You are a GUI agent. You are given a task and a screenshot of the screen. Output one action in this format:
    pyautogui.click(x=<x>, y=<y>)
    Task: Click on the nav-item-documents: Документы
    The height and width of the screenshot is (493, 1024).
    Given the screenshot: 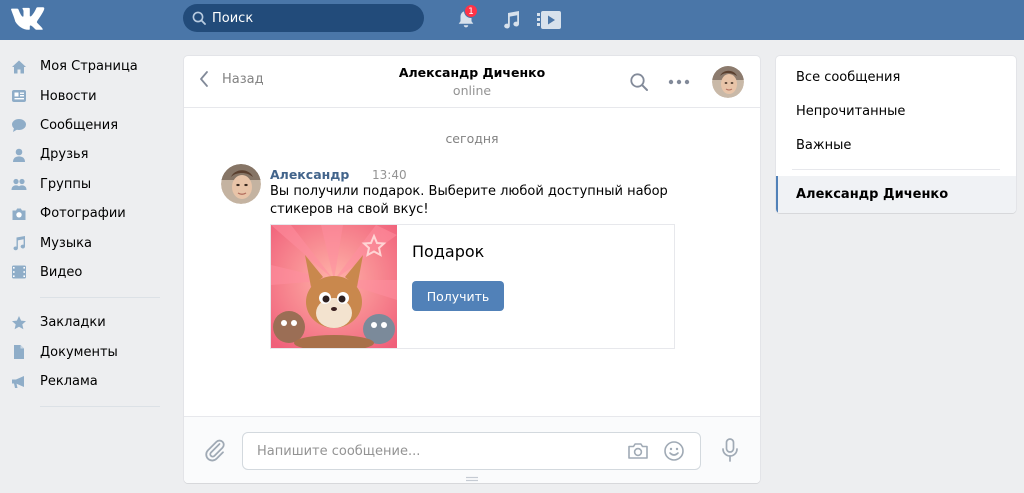 What is the action you would take?
    pyautogui.click(x=85, y=352)
    